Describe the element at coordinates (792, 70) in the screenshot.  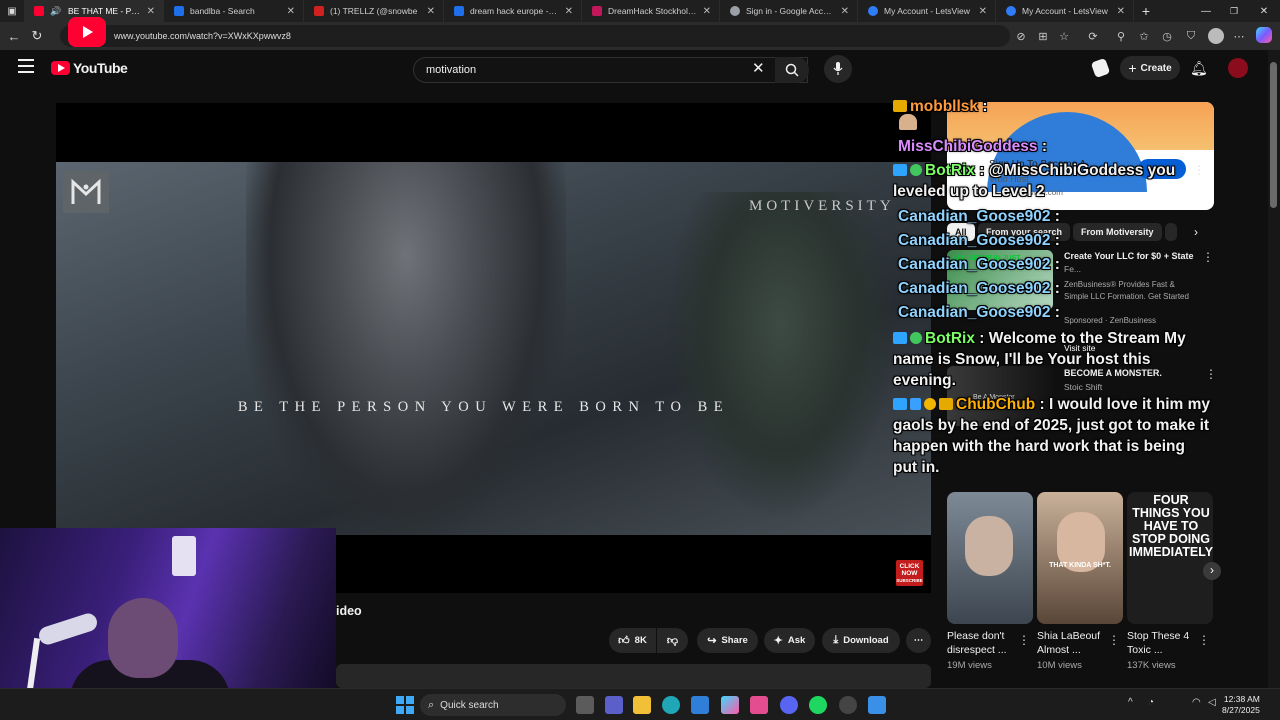
I see `search-button` at that location.